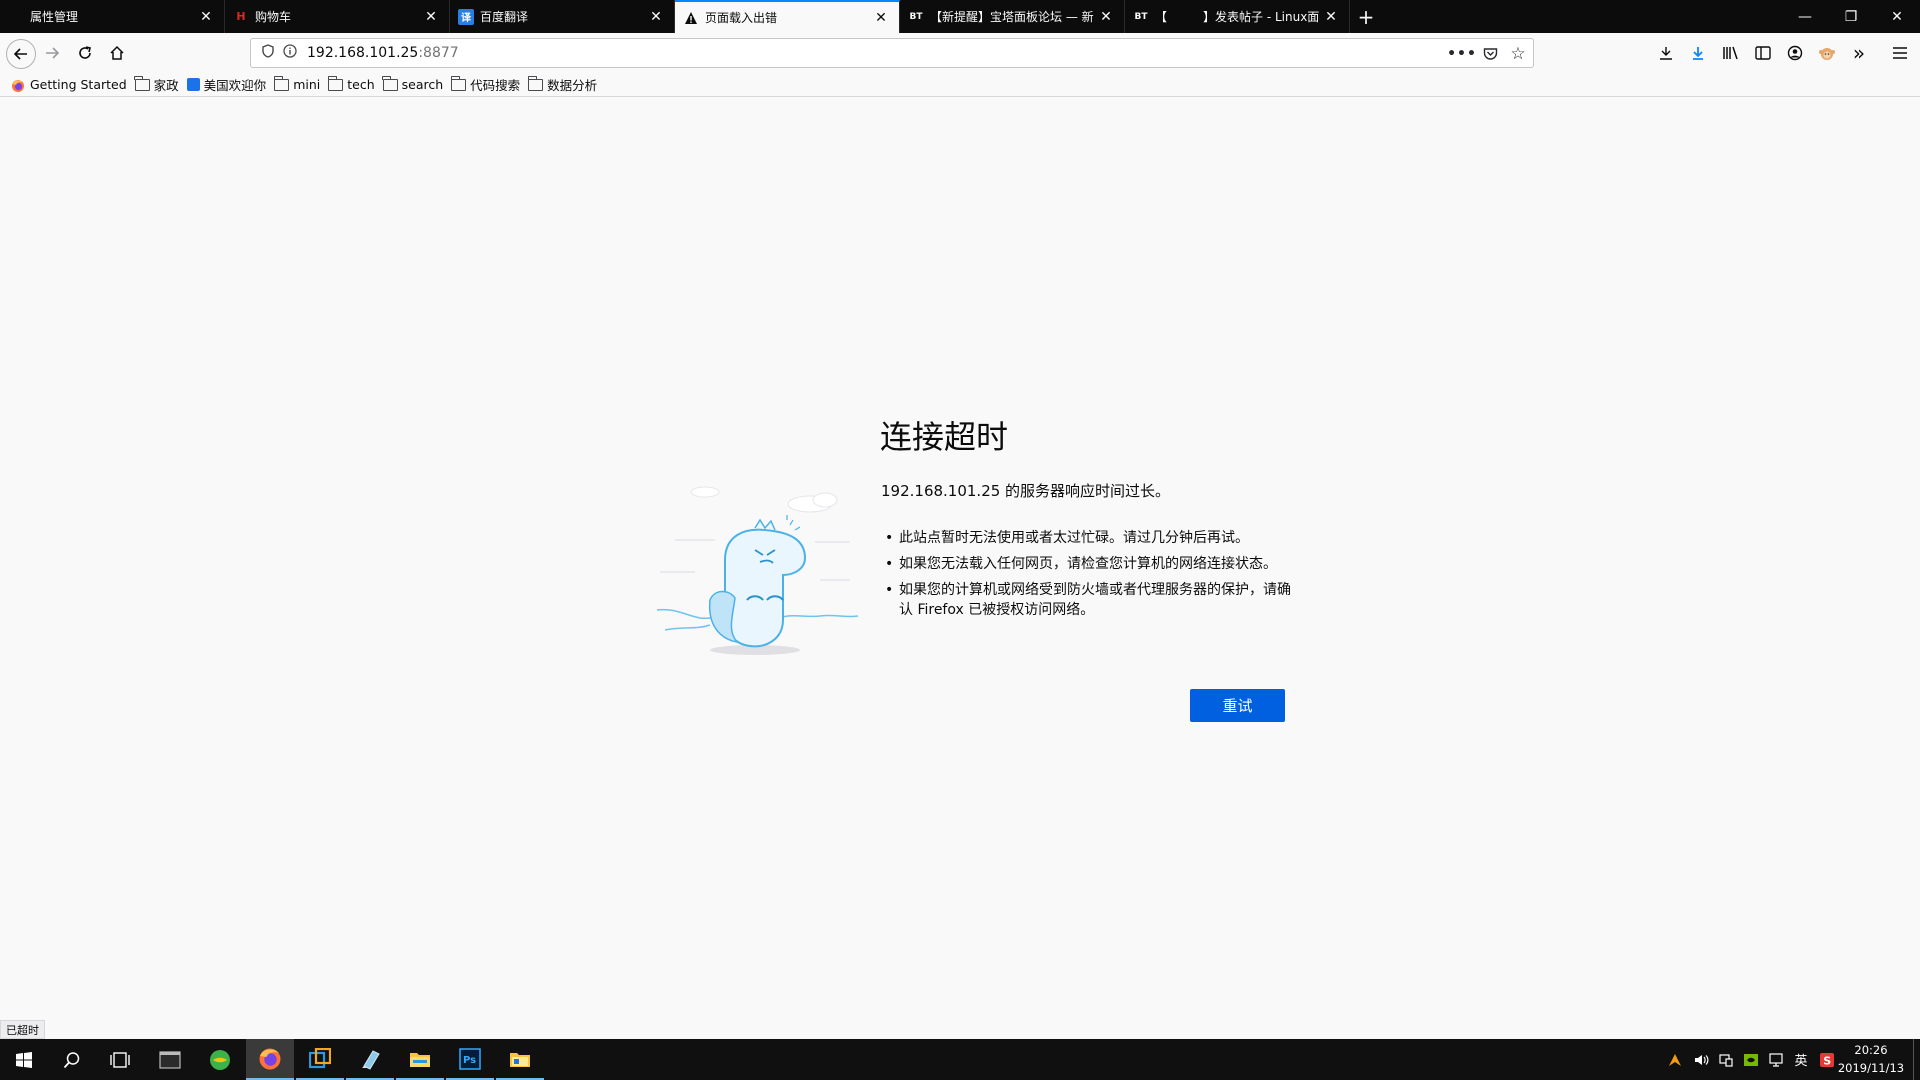 The image size is (1920, 1080). I want to click on downloads-icon, so click(1698, 53).